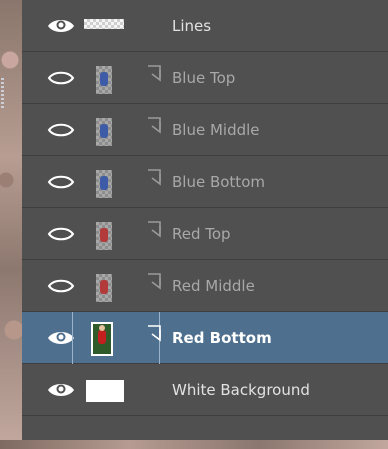  I want to click on layer-row-red-top: Red Top, so click(205, 234).